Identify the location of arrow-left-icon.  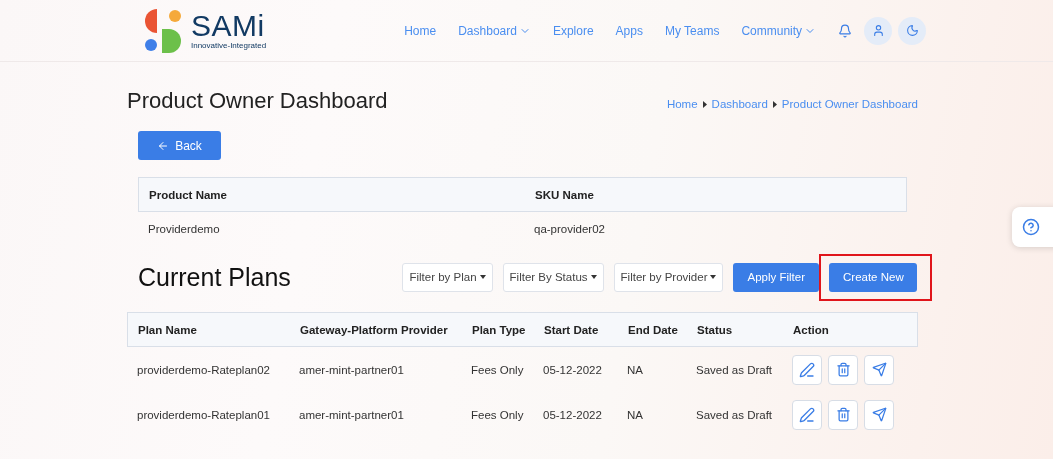
(163, 145).